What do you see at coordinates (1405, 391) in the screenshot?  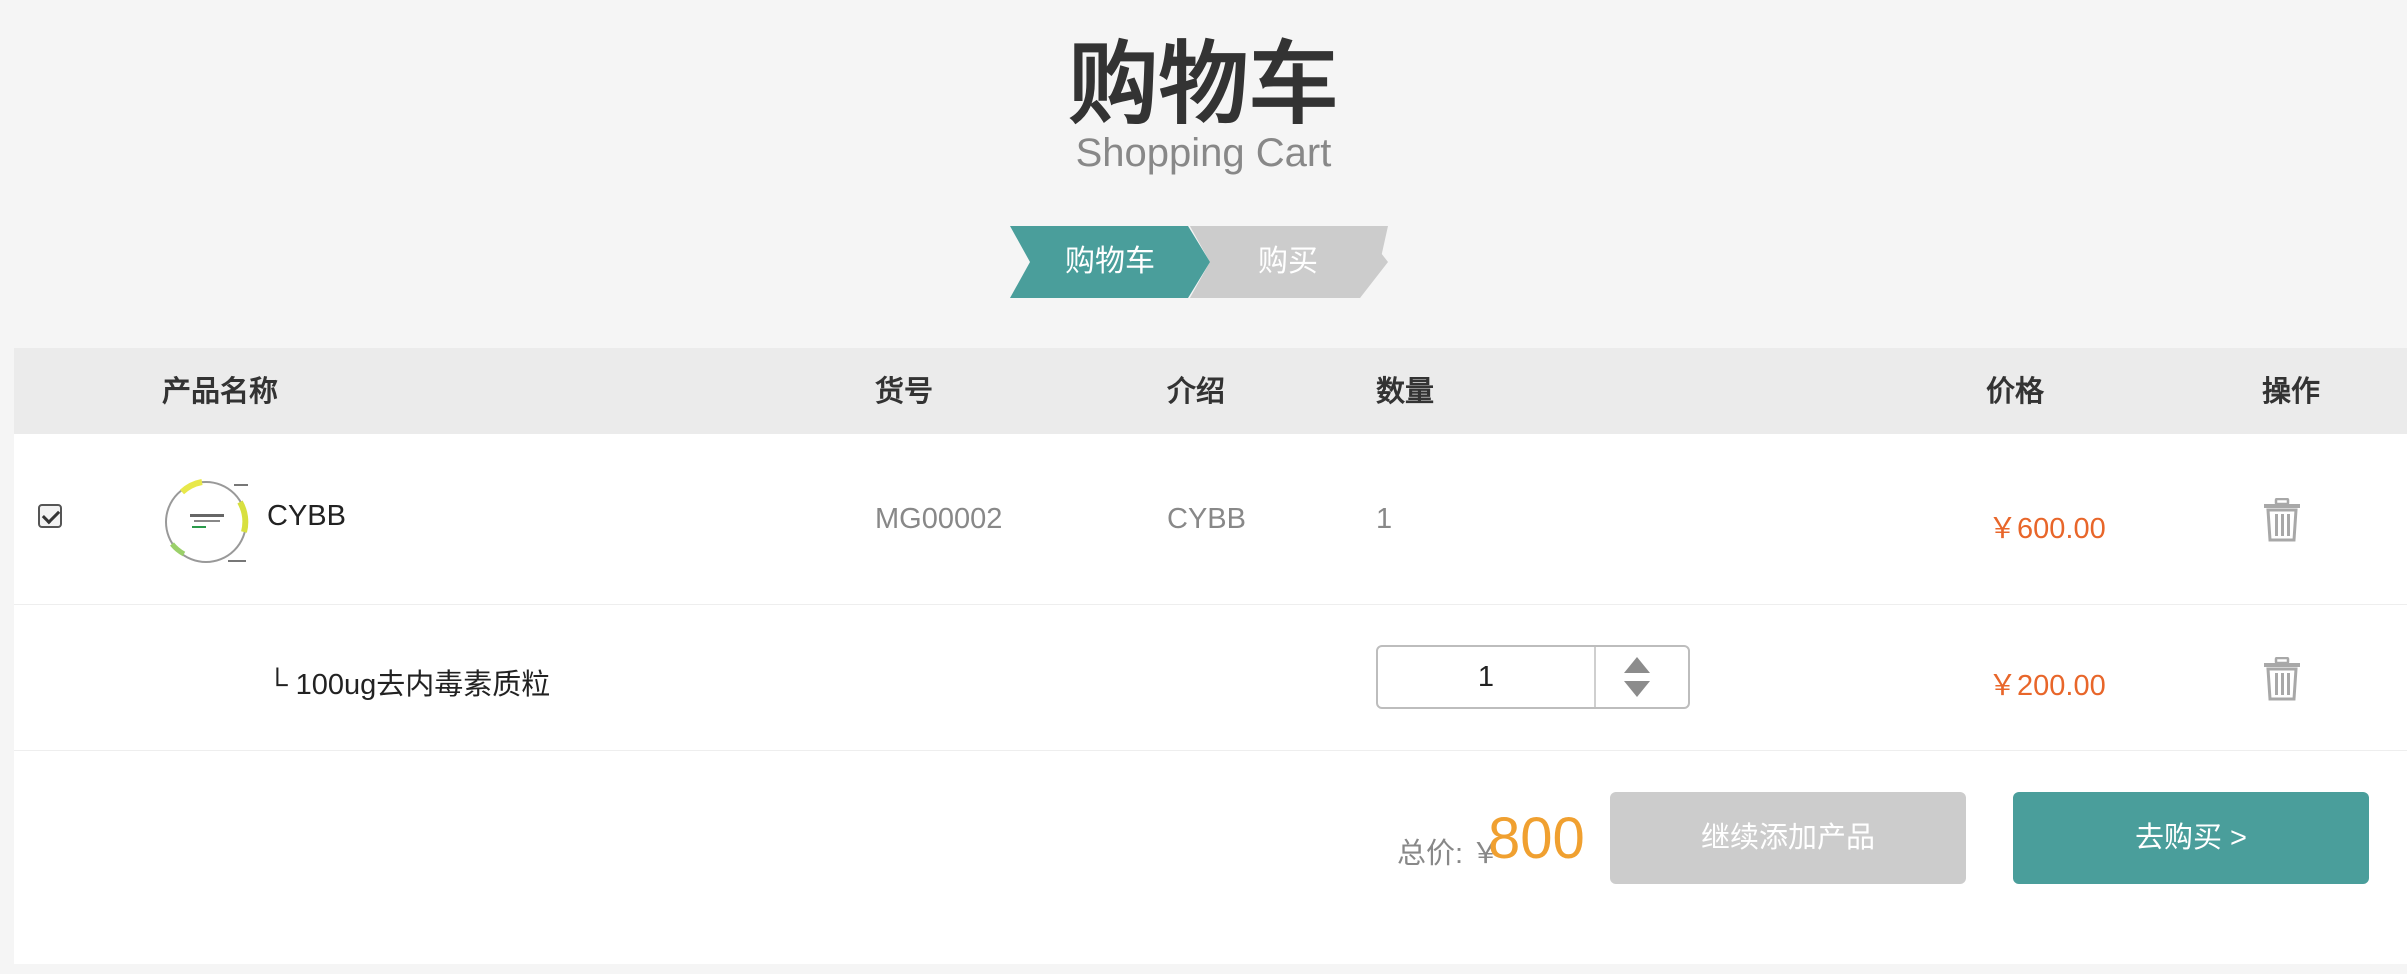 I see `column-quantity: 数量` at bounding box center [1405, 391].